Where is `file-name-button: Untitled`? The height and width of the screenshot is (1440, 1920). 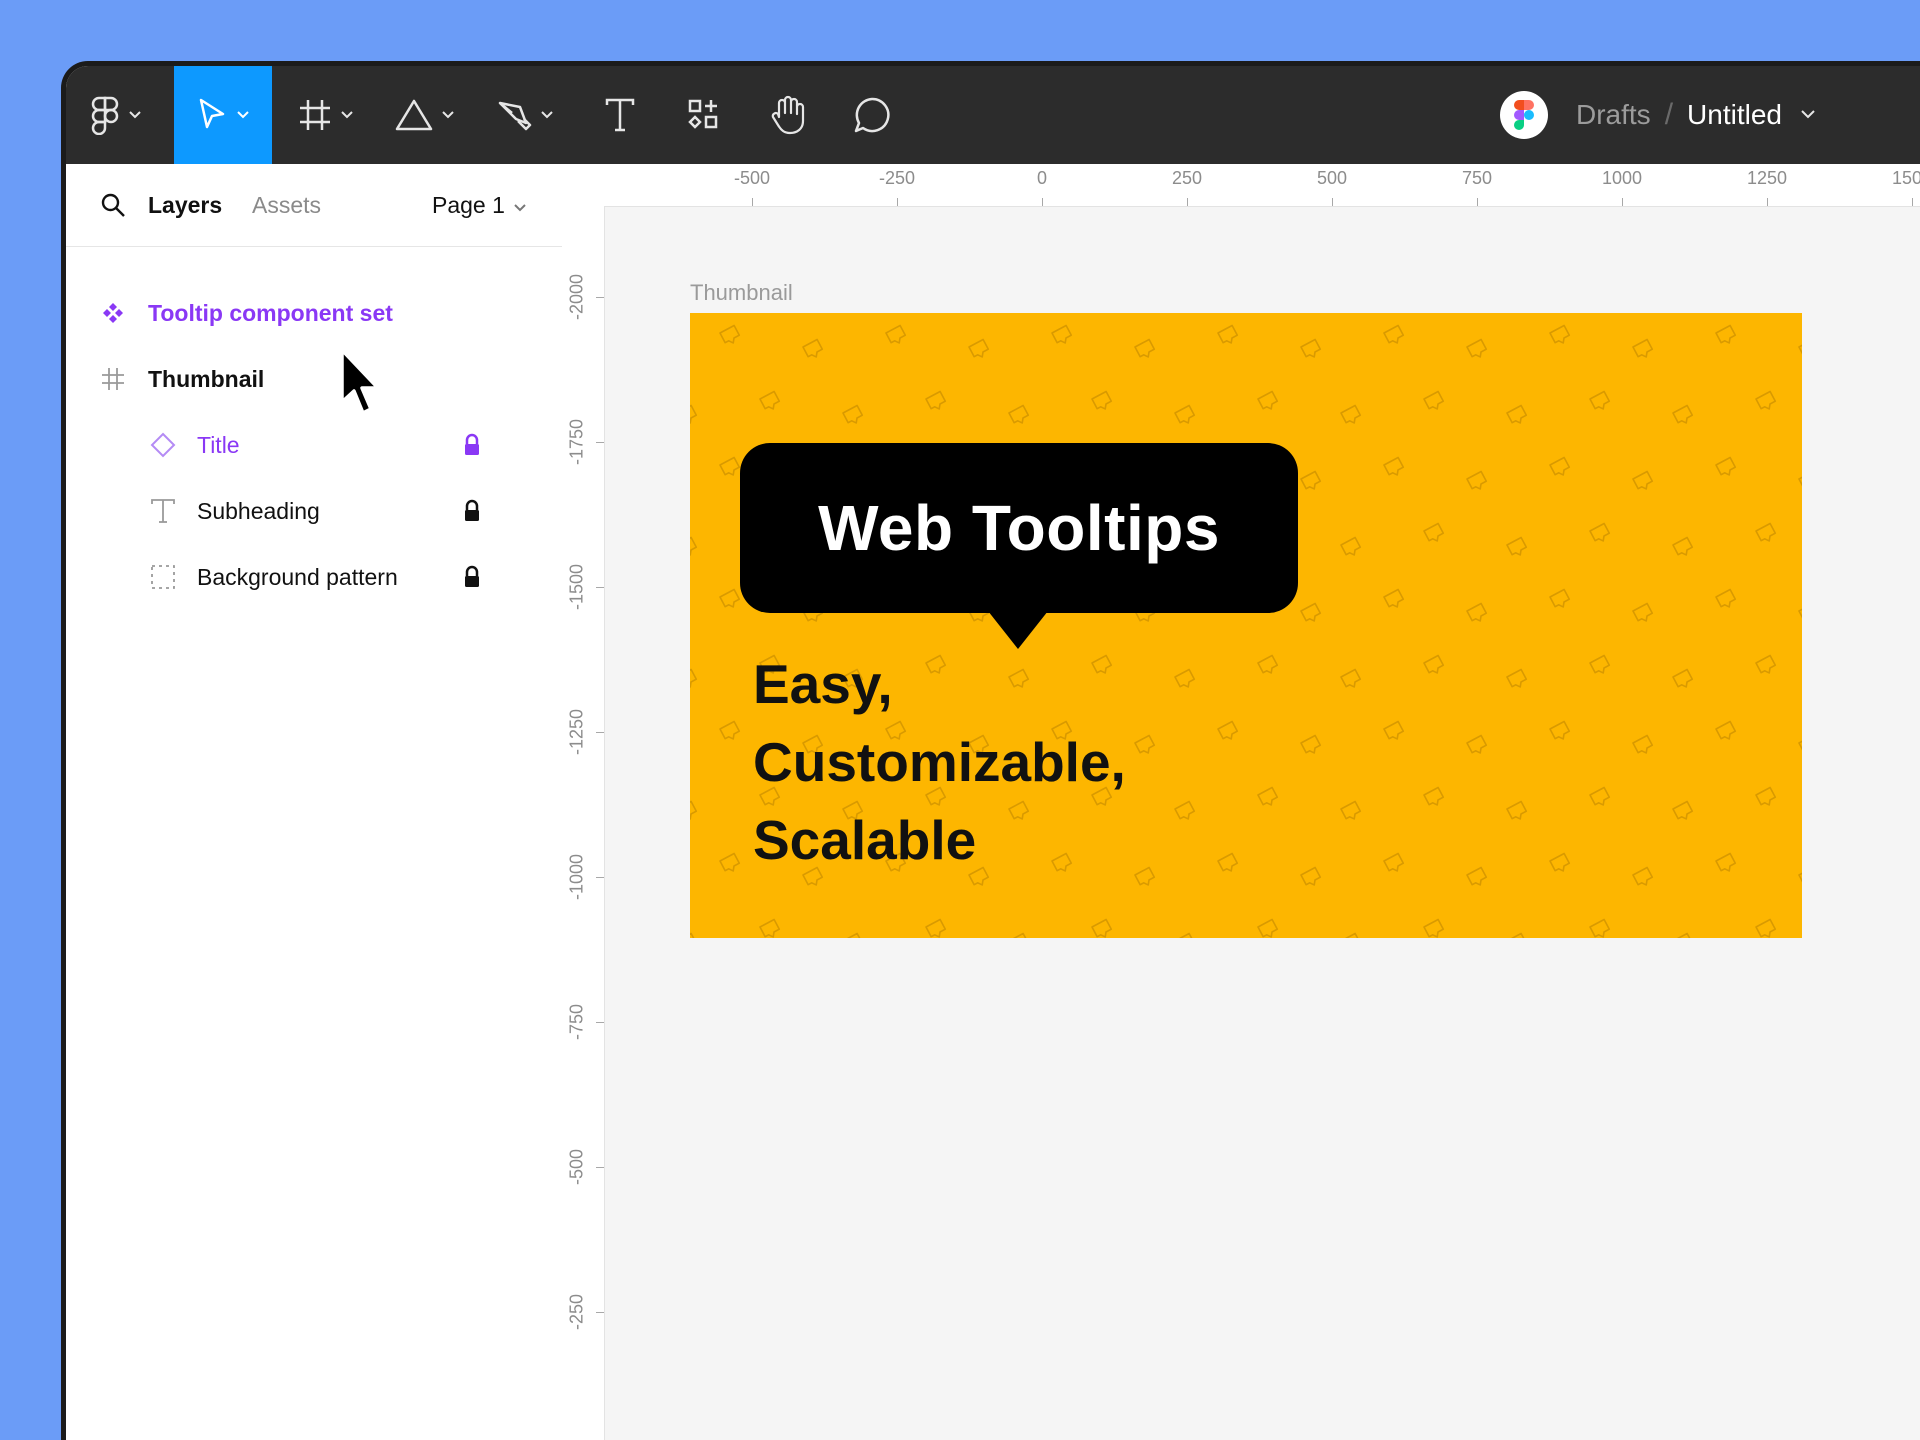 file-name-button: Untitled is located at coordinates (1734, 115).